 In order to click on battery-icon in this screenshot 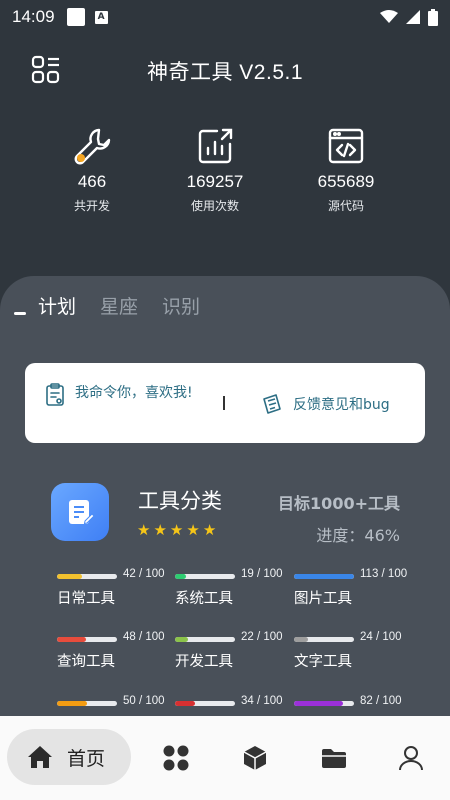, I will do `click(433, 17)`.